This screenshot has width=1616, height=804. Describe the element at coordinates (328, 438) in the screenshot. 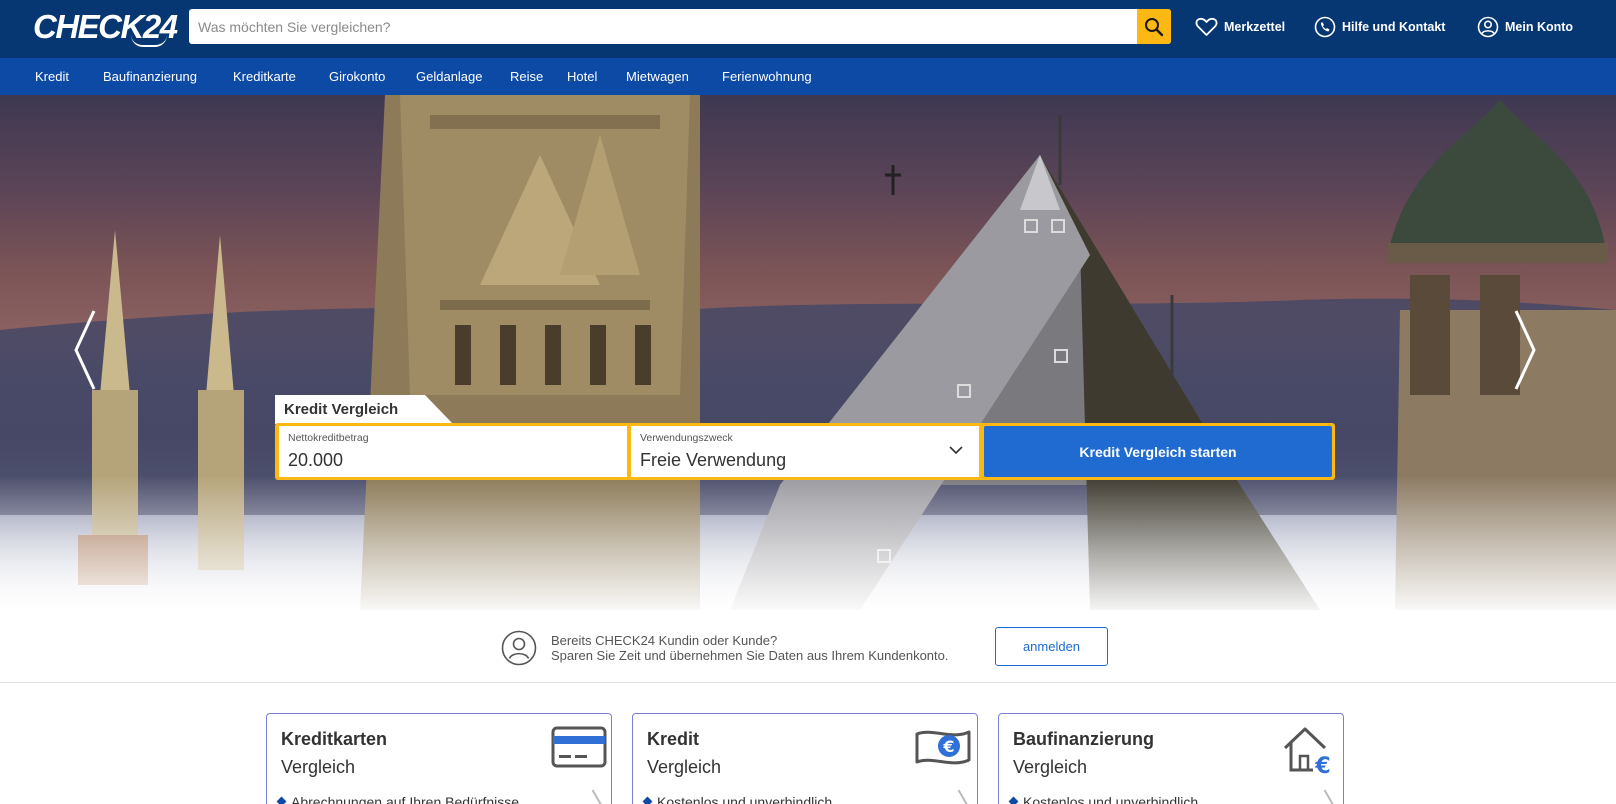

I see `nettokreditbetrag-label: Nettokreditbetrag` at that location.